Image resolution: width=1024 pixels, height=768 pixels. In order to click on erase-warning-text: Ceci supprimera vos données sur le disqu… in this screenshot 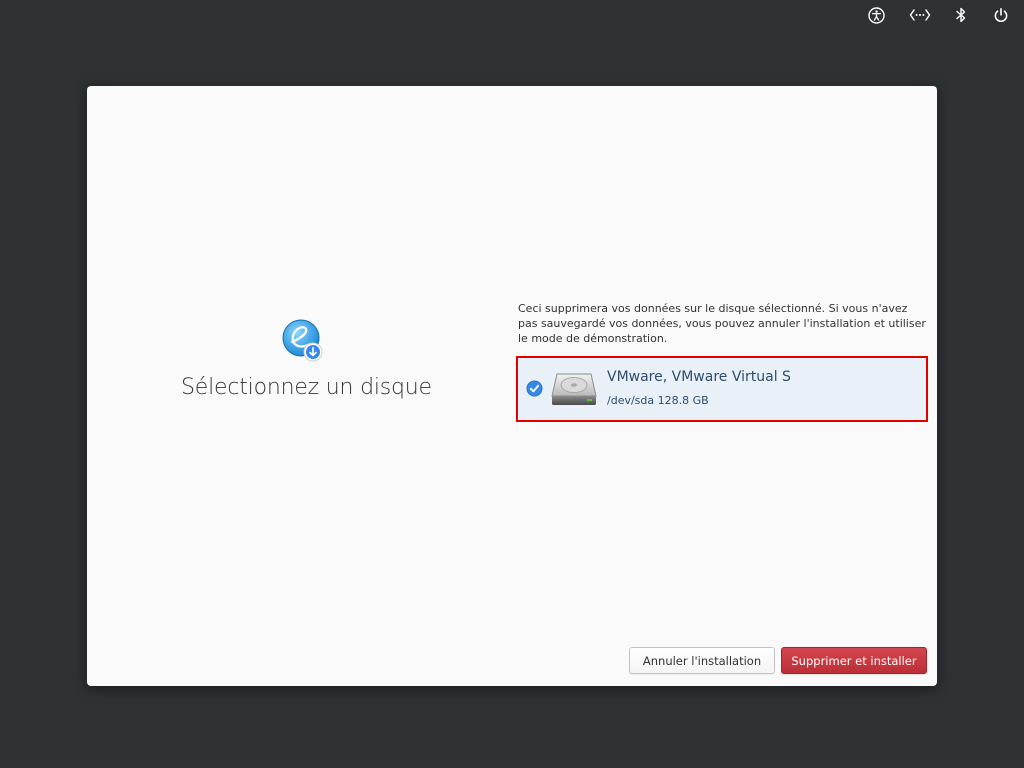, I will do `click(722, 323)`.